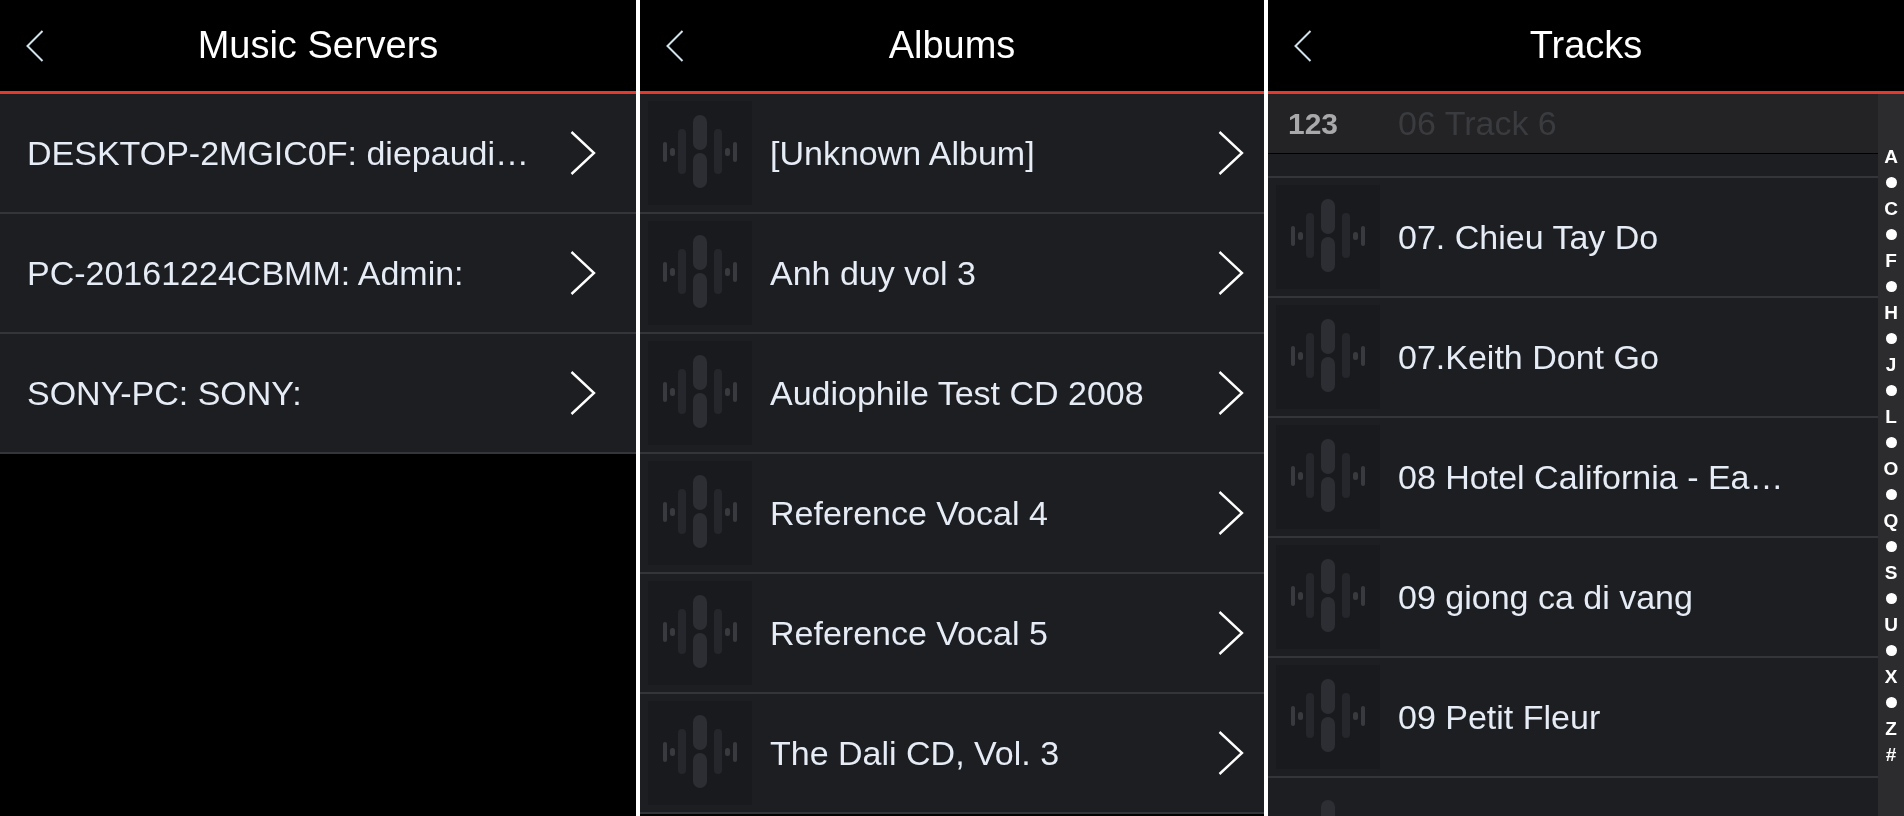  What do you see at coordinates (1891, 364) in the screenshot?
I see `index-letter: J` at bounding box center [1891, 364].